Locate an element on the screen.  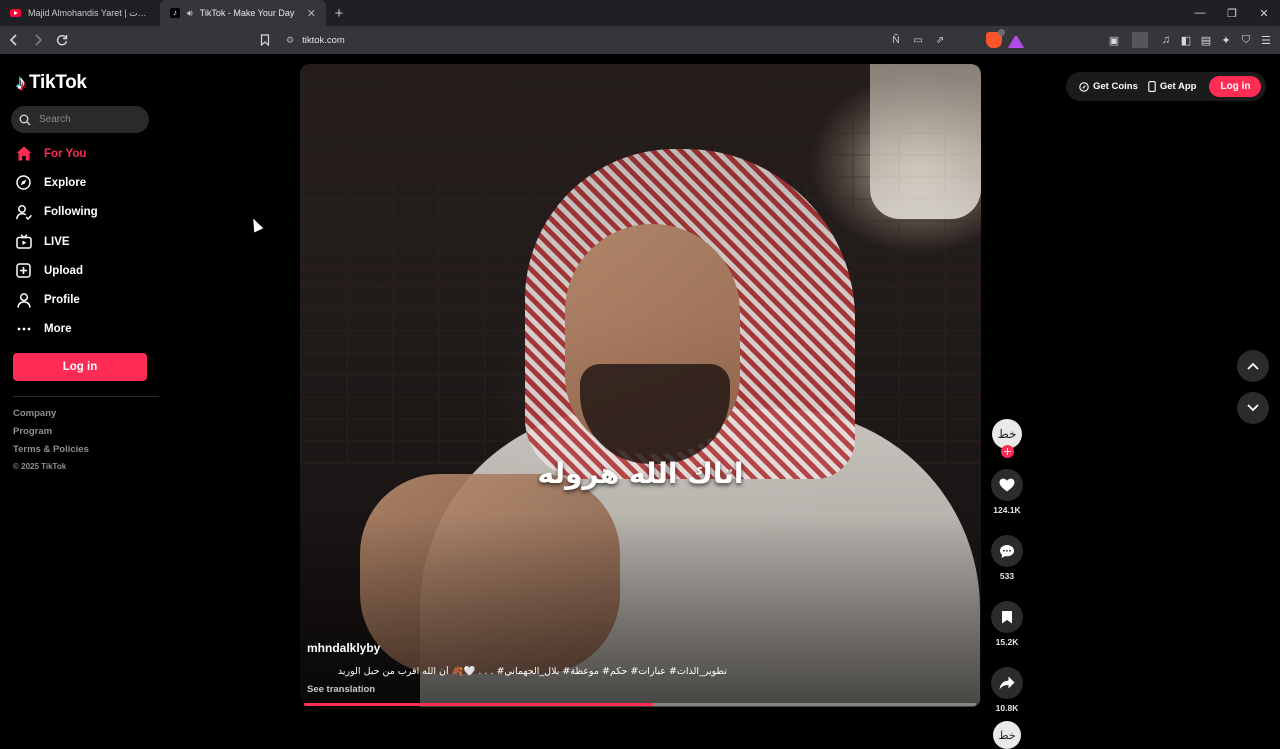
browser-tab-tiktok: ♪ 🔊︎ TikTok - Make Your Day ✕ is located at coordinates (243, 13).